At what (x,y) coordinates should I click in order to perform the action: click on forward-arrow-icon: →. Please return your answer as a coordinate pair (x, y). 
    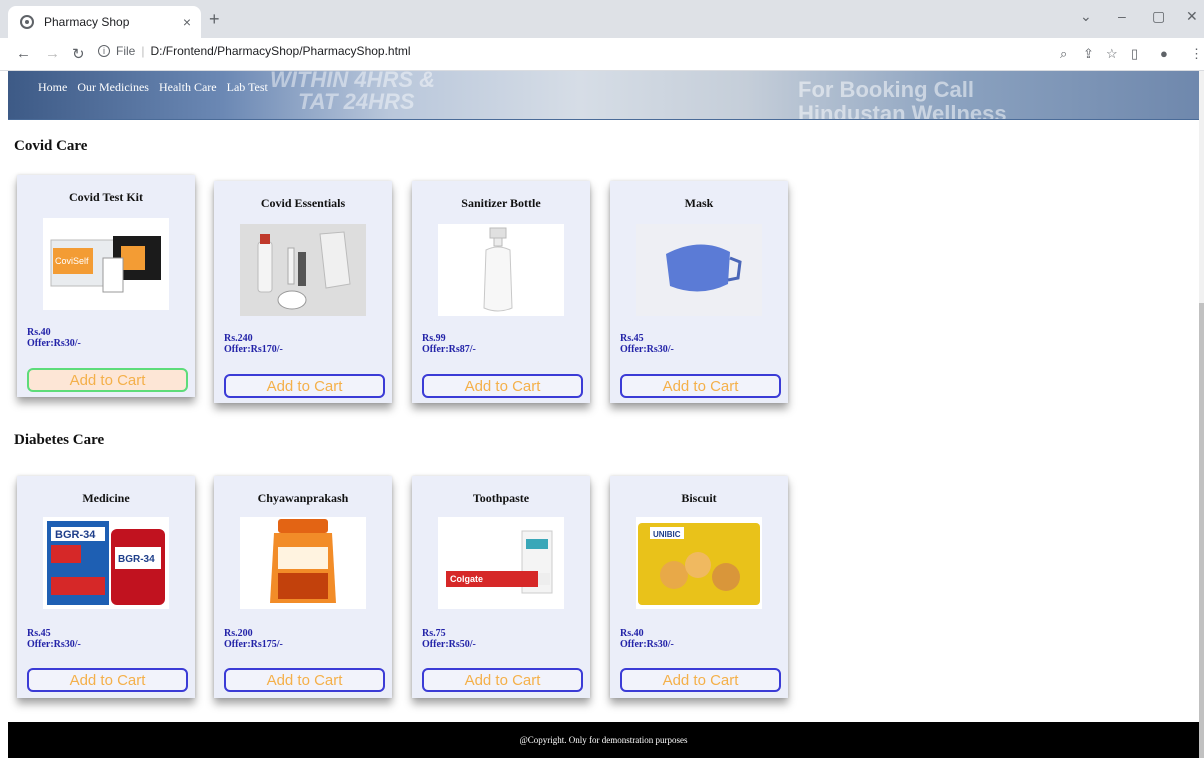
    Looking at the image, I should click on (52, 53).